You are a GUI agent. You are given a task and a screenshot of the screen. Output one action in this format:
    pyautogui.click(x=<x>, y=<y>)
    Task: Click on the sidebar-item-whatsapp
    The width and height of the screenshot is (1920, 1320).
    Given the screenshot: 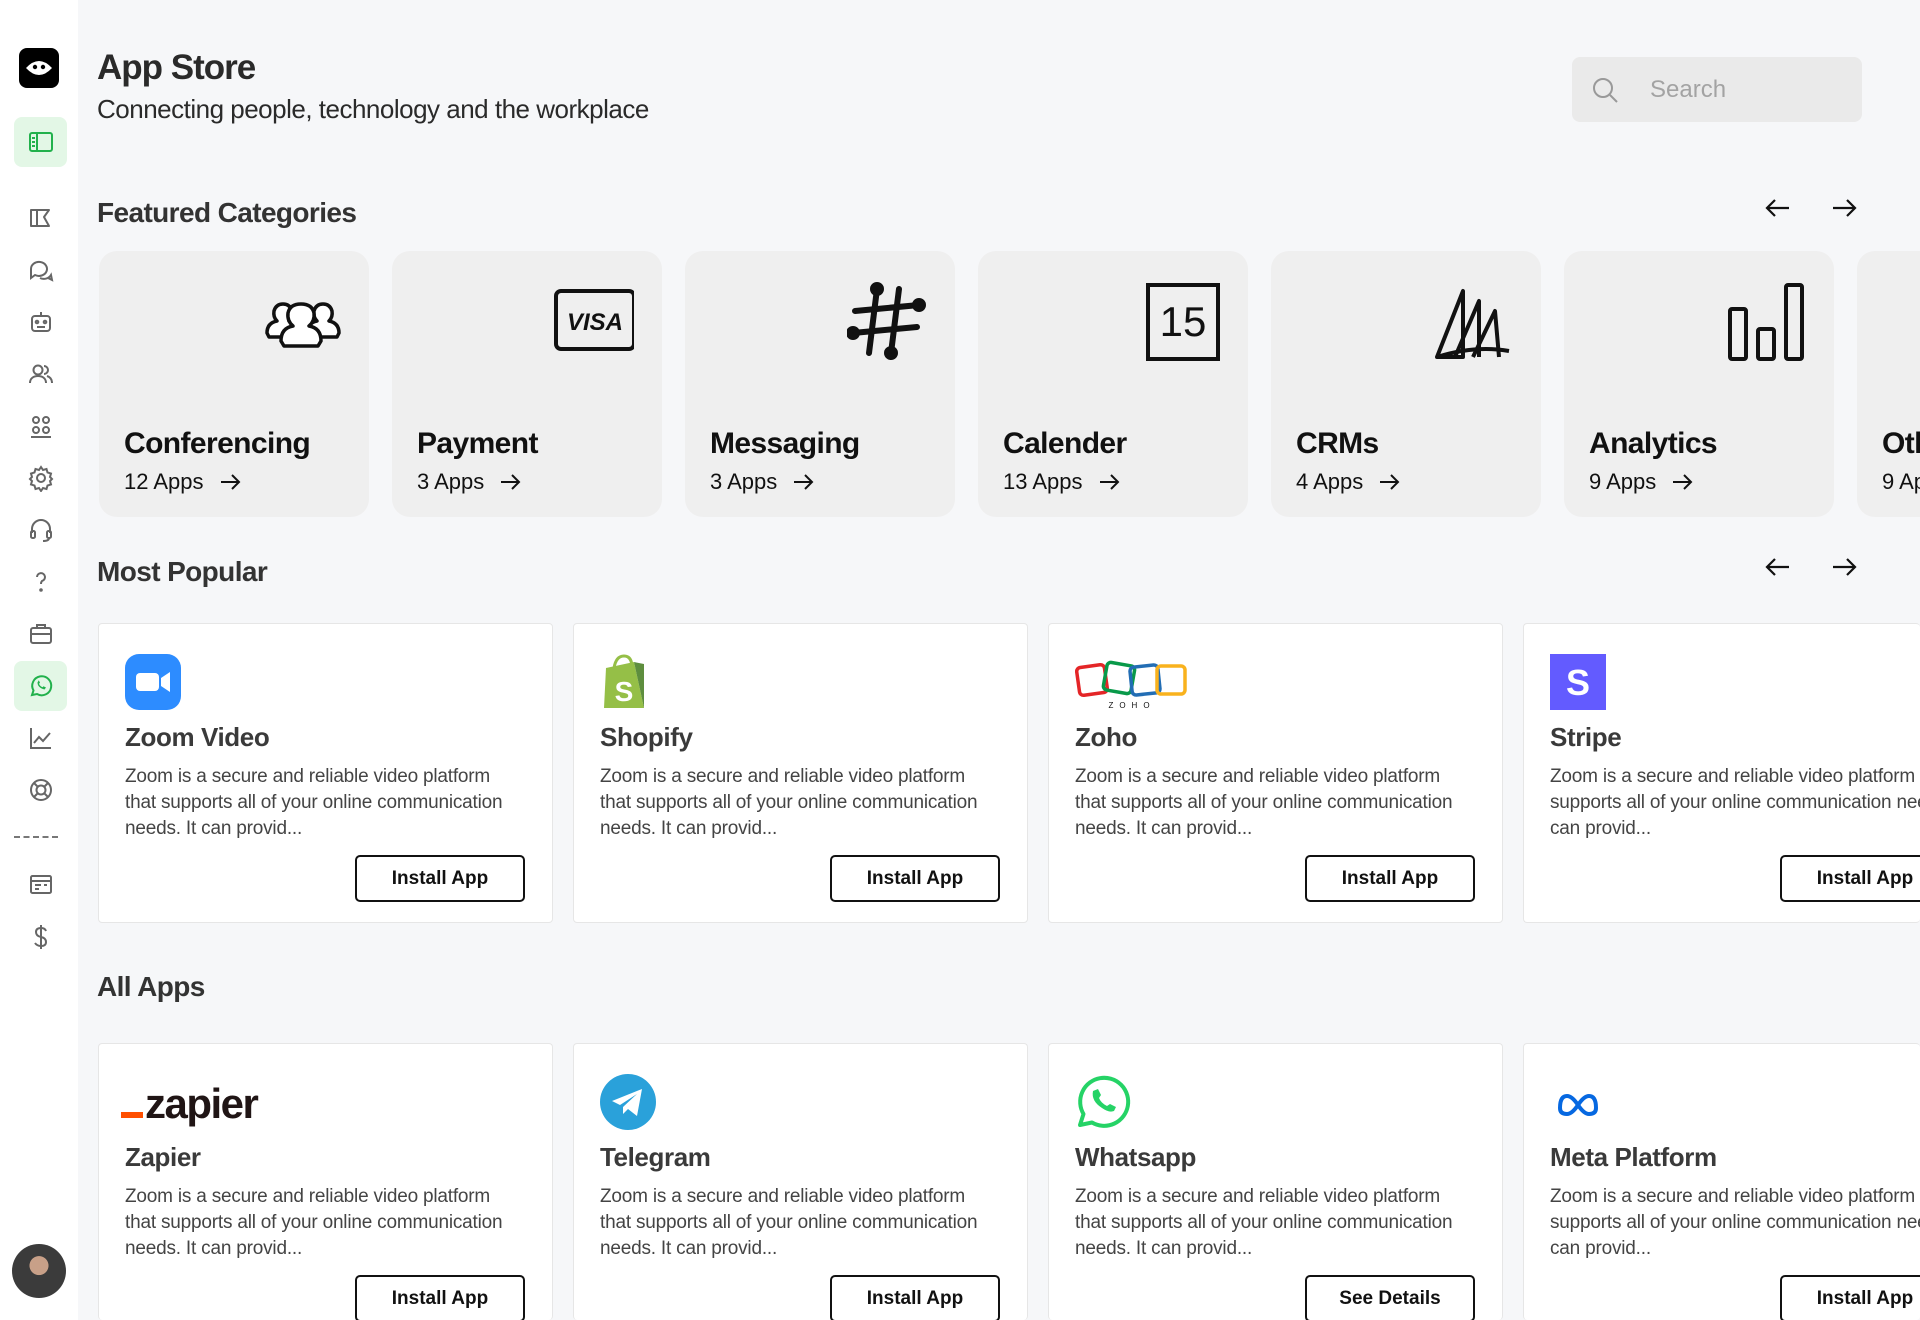 What is the action you would take?
    pyautogui.click(x=40, y=686)
    